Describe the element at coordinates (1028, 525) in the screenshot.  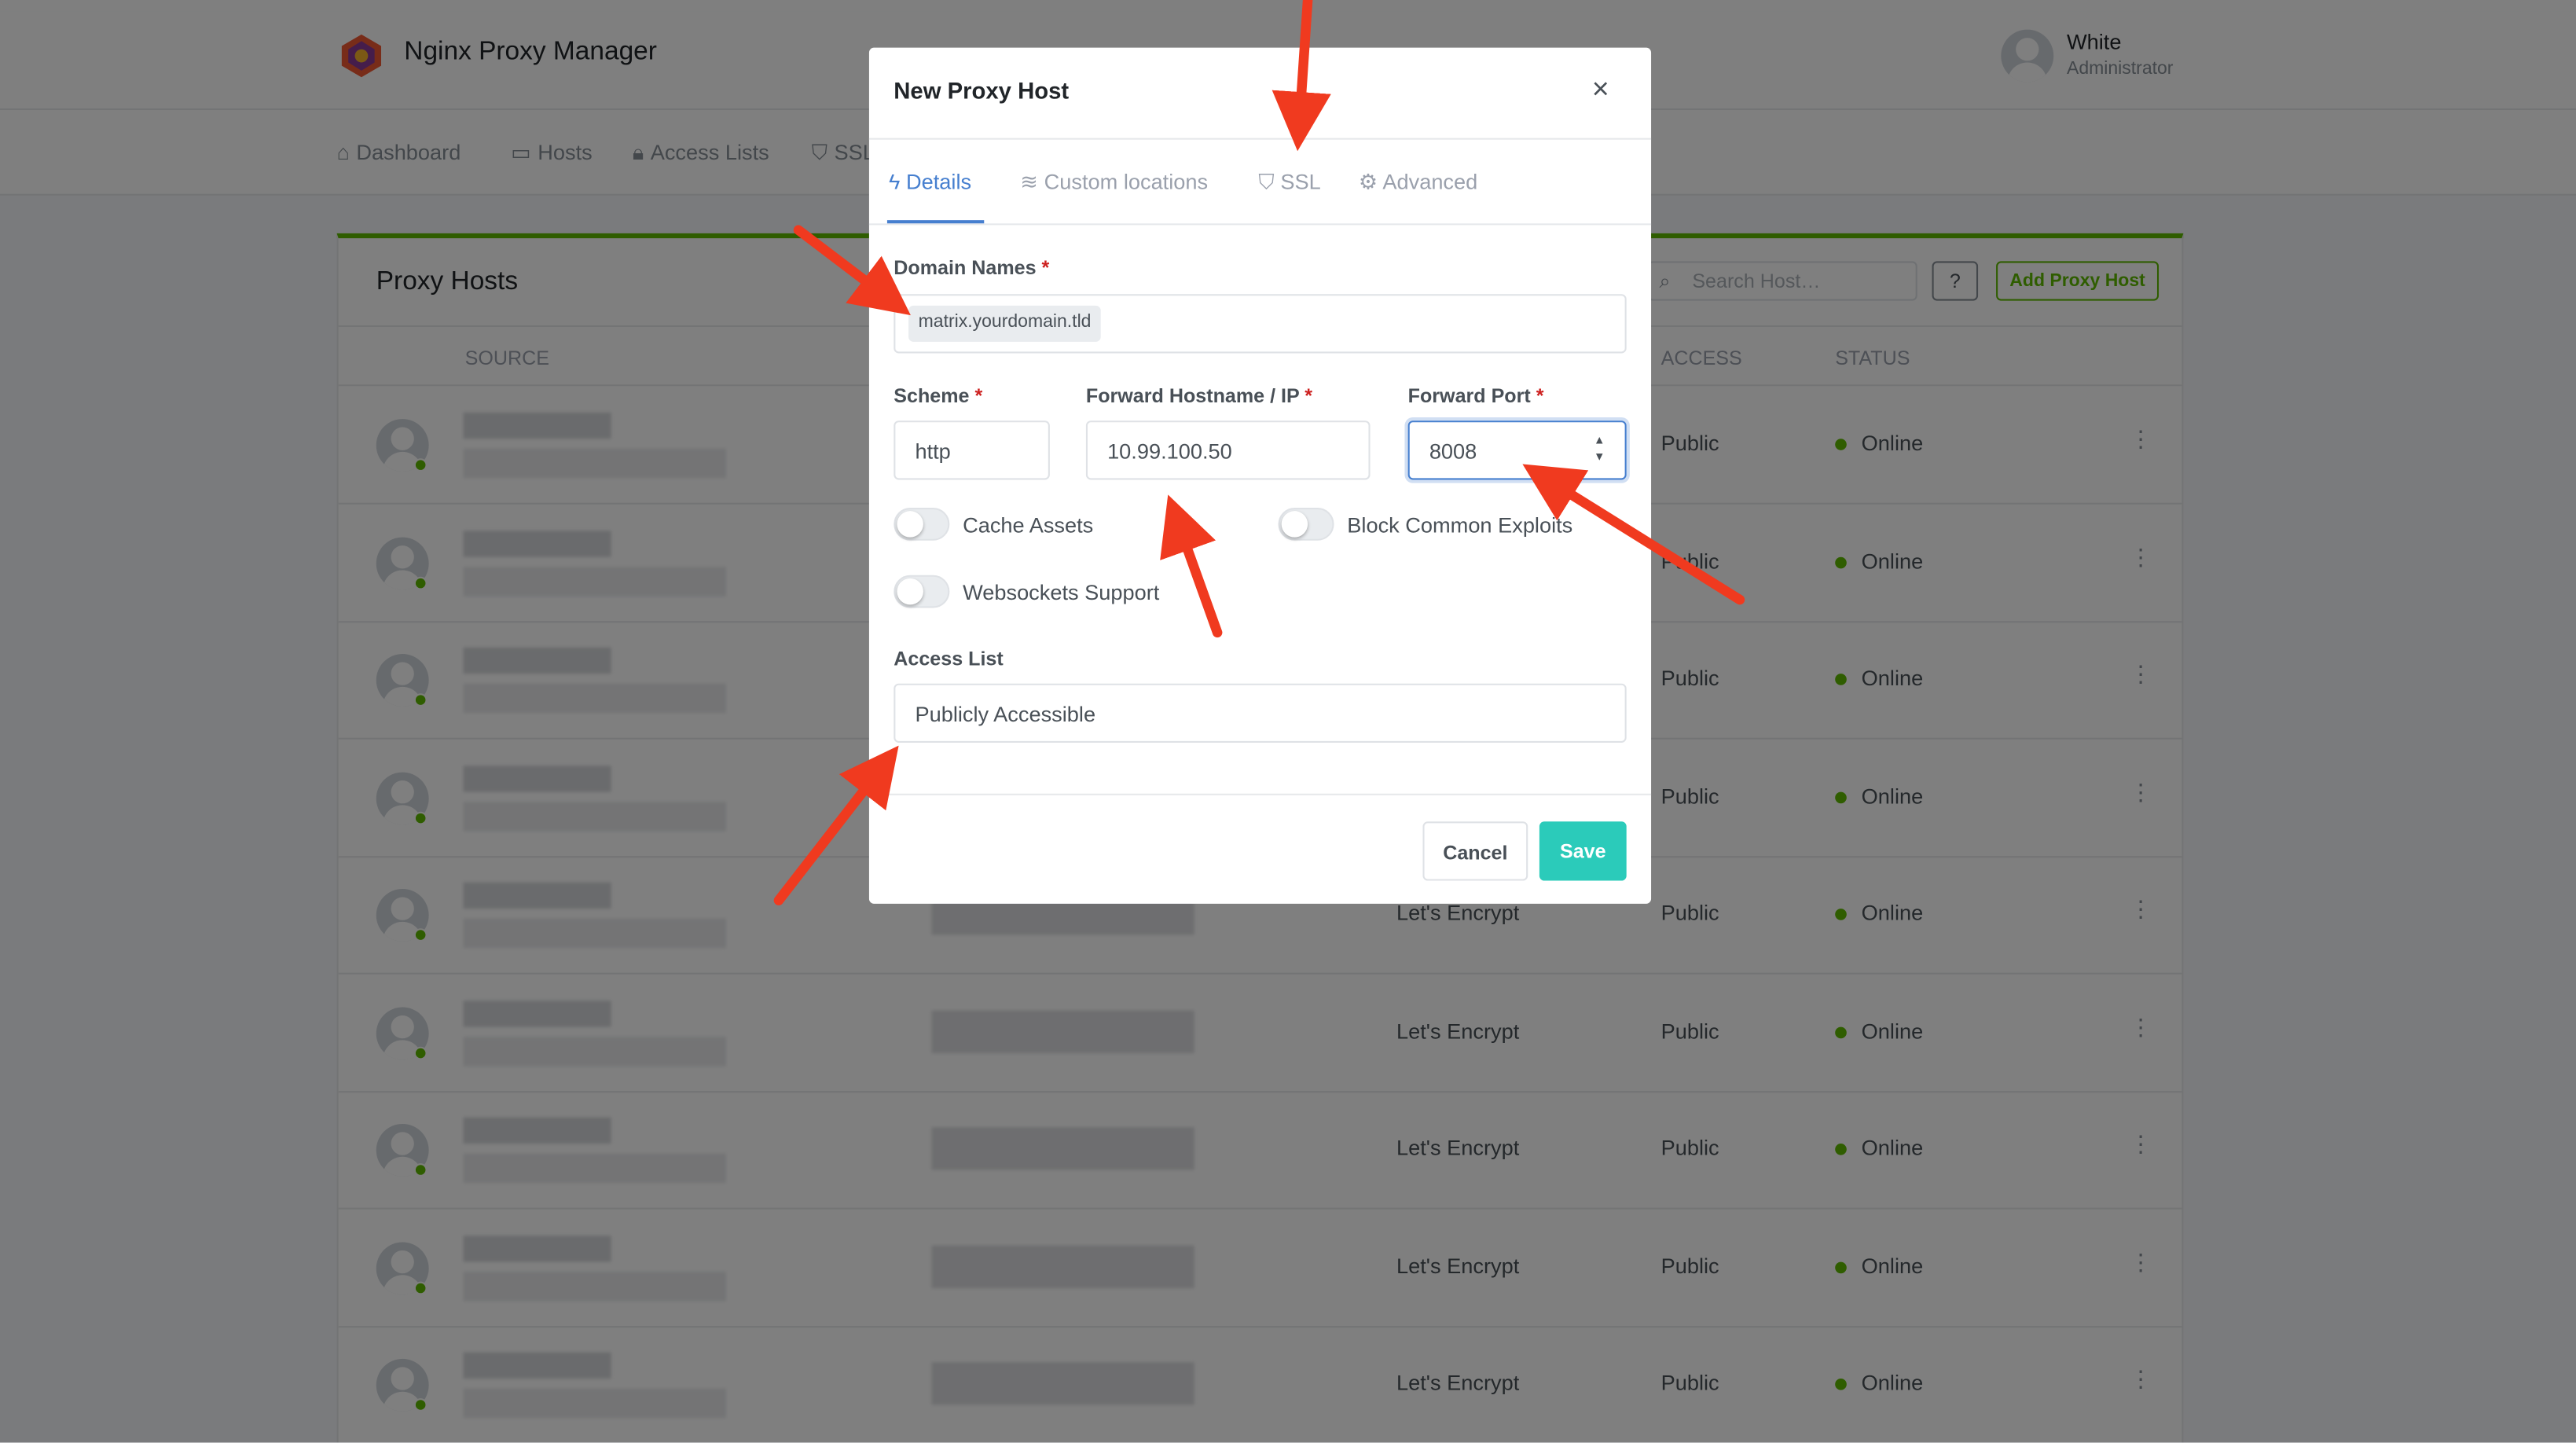
I see `cache-assets-label: Cache Assets` at that location.